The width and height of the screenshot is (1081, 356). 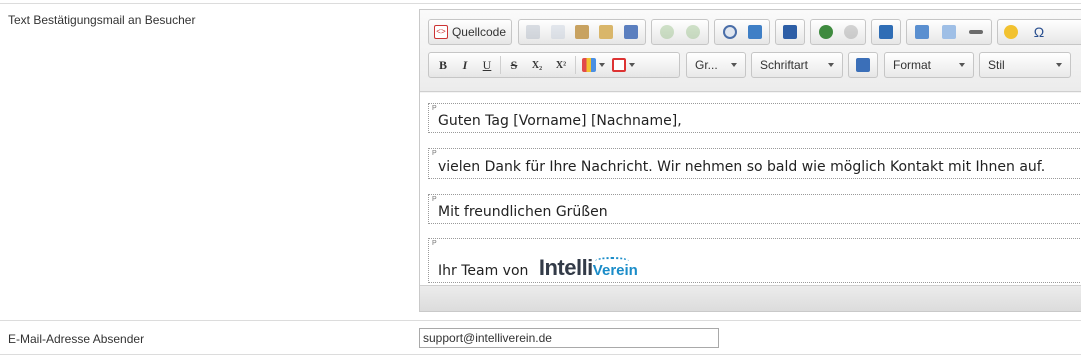 What do you see at coordinates (996, 65) in the screenshot?
I see `style-combo-label: Stil` at bounding box center [996, 65].